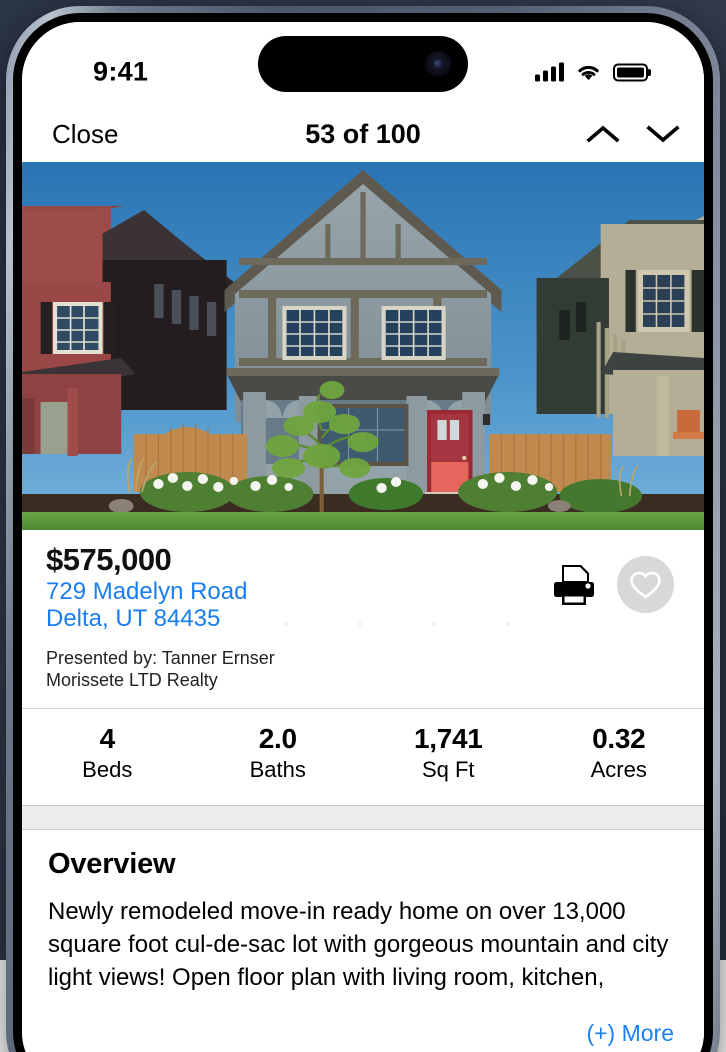 This screenshot has height=1052, width=726. Describe the element at coordinates (618, 770) in the screenshot. I see `stat-acres-label: Acres` at that location.